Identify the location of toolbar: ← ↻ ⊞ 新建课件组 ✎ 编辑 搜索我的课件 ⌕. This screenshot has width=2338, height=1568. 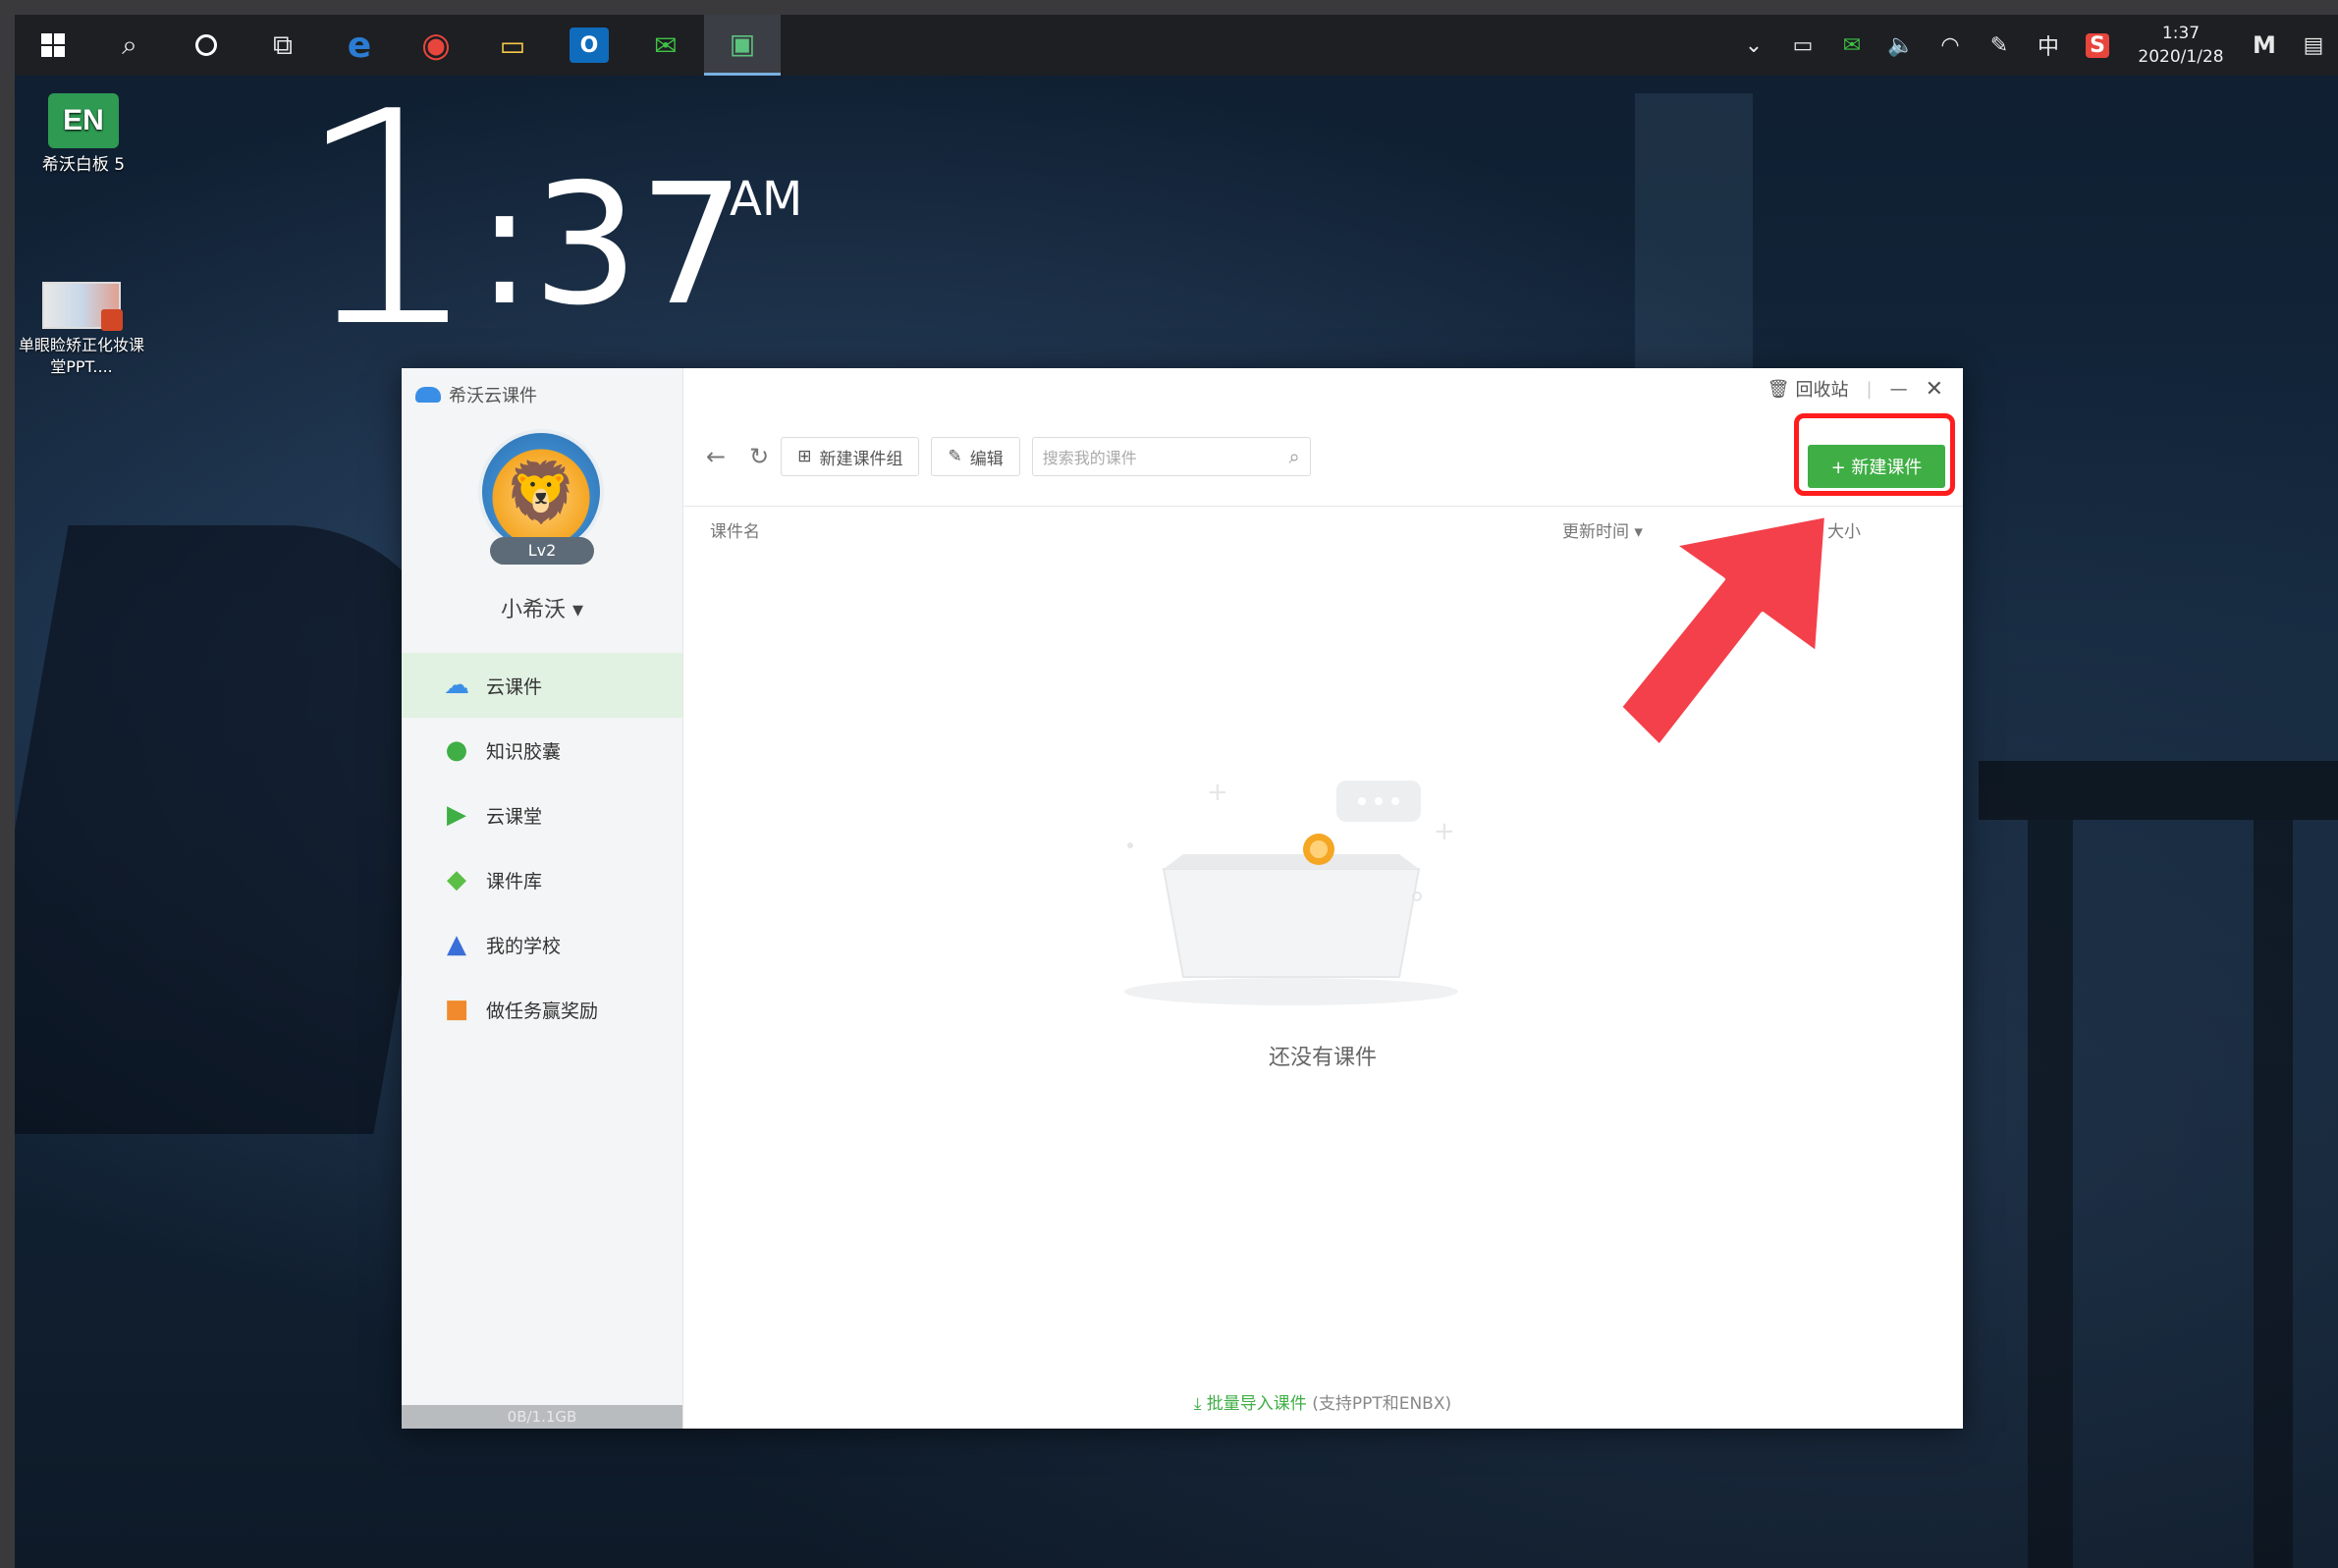
(1322, 456).